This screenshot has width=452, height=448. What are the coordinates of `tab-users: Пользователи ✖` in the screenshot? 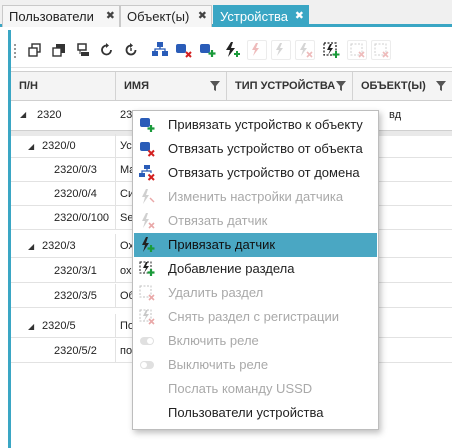 It's located at (61, 16).